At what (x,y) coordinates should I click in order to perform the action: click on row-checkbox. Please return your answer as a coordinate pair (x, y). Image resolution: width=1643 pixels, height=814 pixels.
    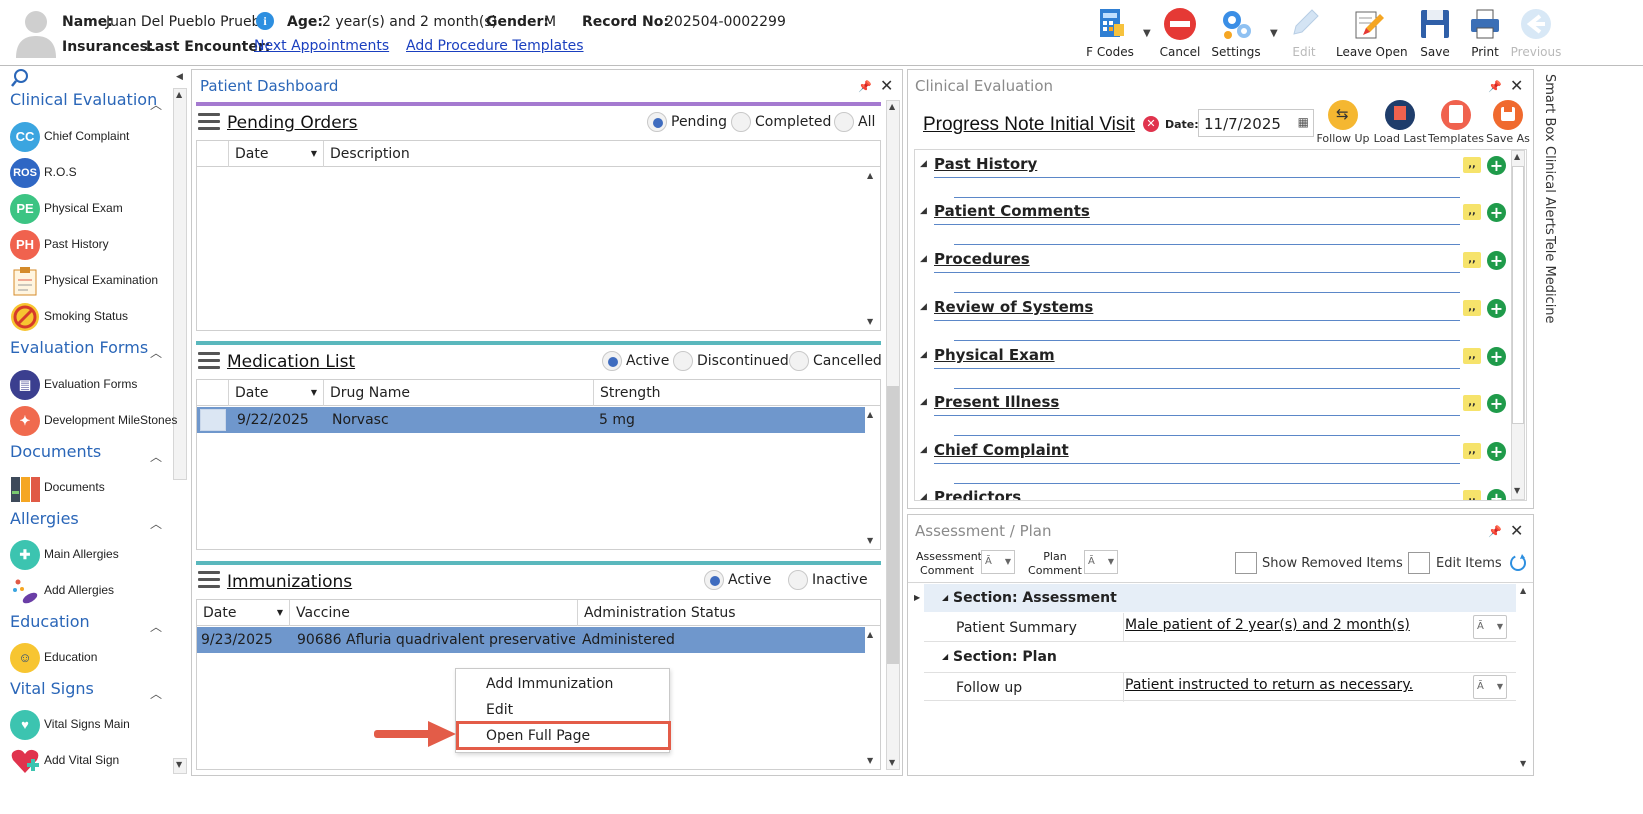
    Looking at the image, I should click on (213, 420).